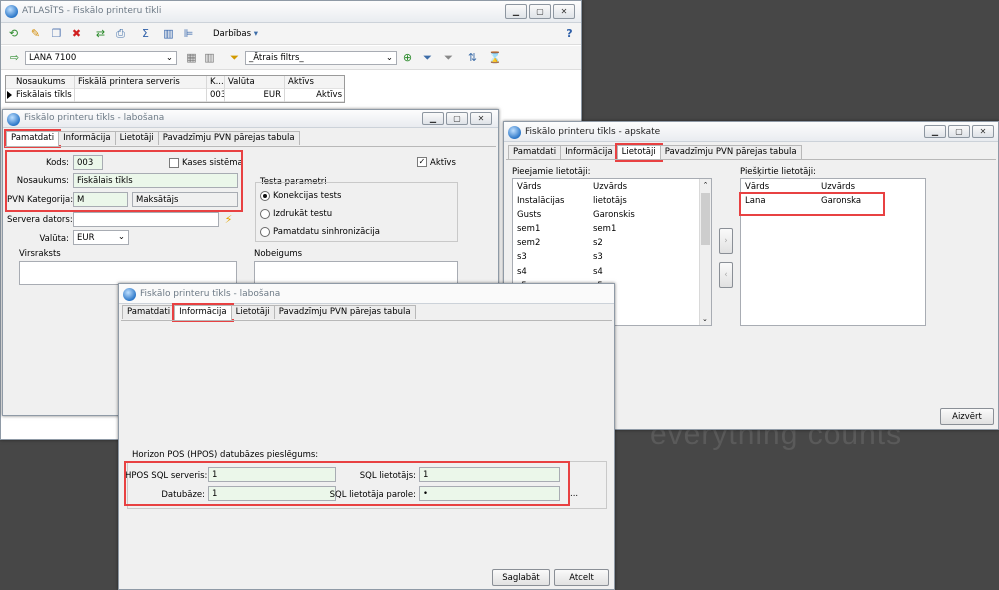 This screenshot has width=999, height=590. I want to click on view-window-title: Fiskālo printeru tīkls - apskate, so click(593, 132).